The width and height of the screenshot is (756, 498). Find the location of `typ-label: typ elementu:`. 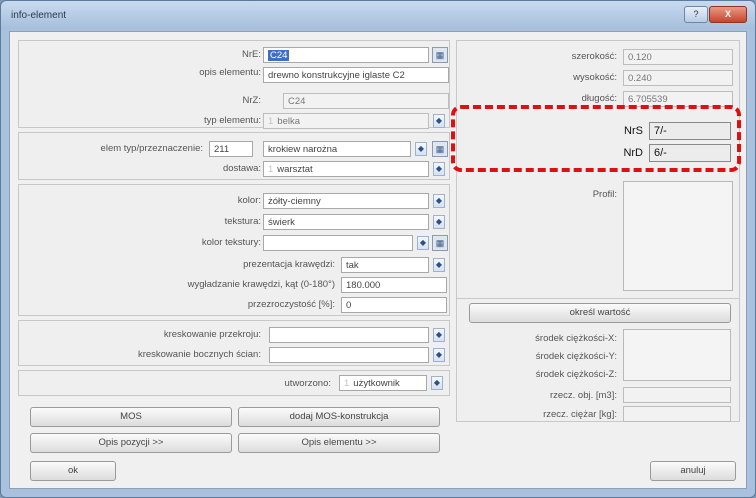

typ-label: typ elementu: is located at coordinates (232, 120).